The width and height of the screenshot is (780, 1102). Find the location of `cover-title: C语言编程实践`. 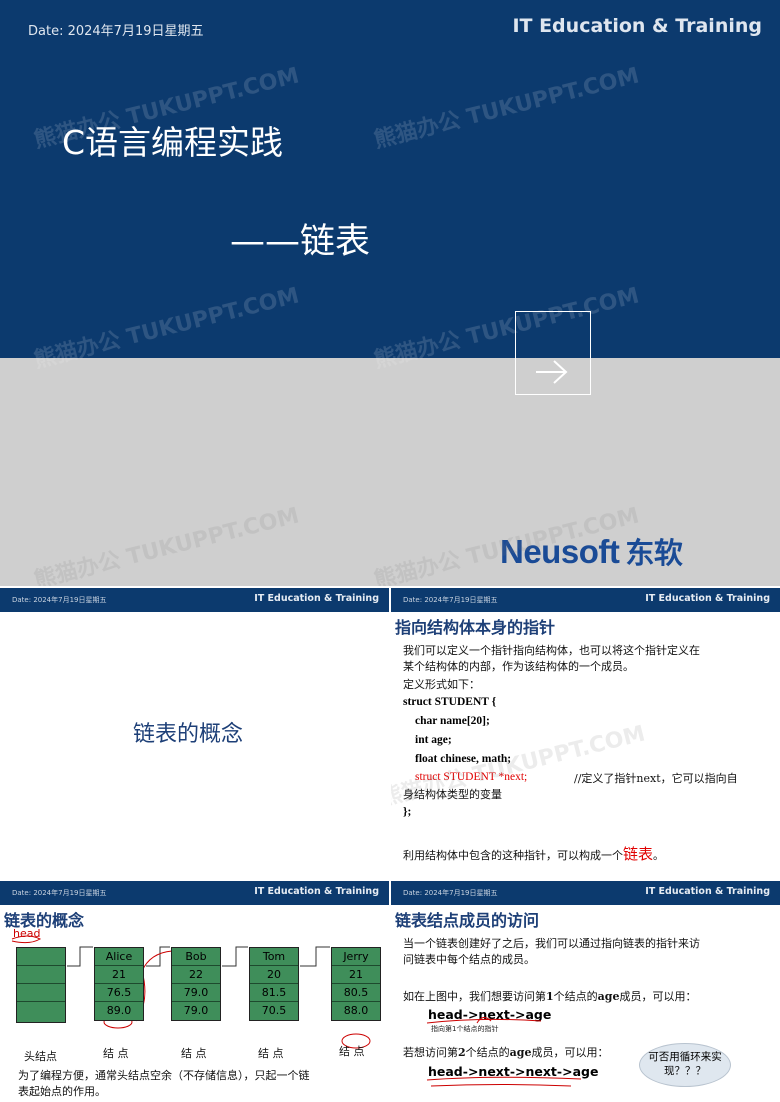

cover-title: C语言编程实践 is located at coordinates (173, 142).